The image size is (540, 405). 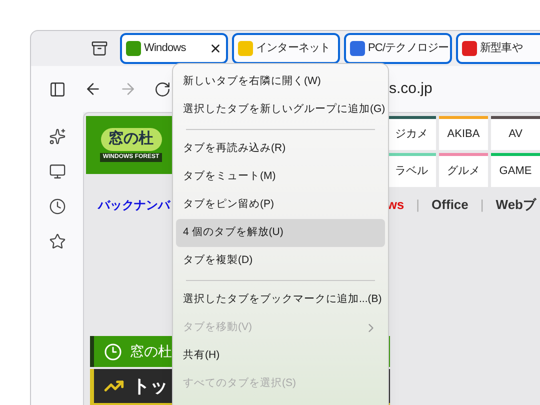 I want to click on category-tile: AV, so click(x=515, y=133).